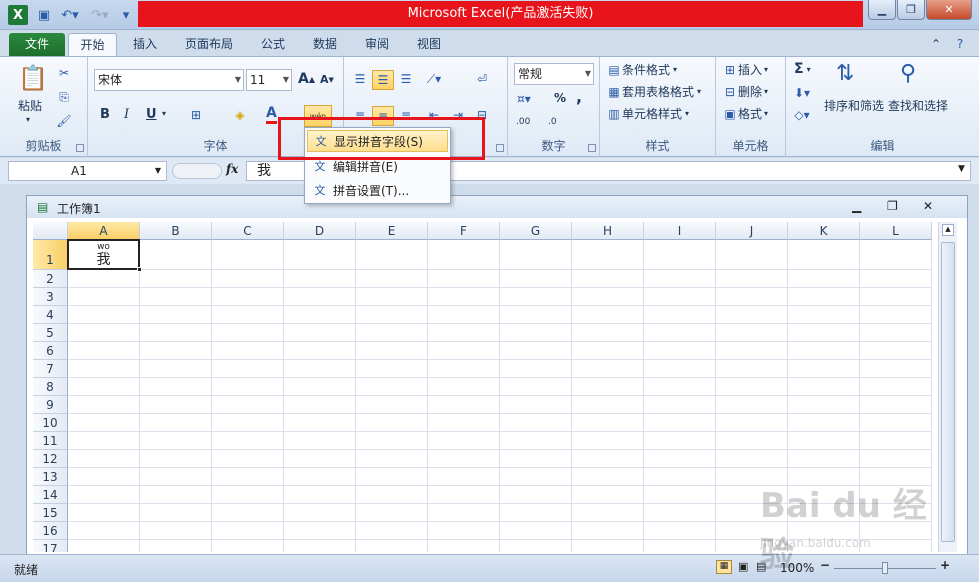 Image resolution: width=979 pixels, height=582 pixels. I want to click on restore-button: ❐, so click(911, 10).